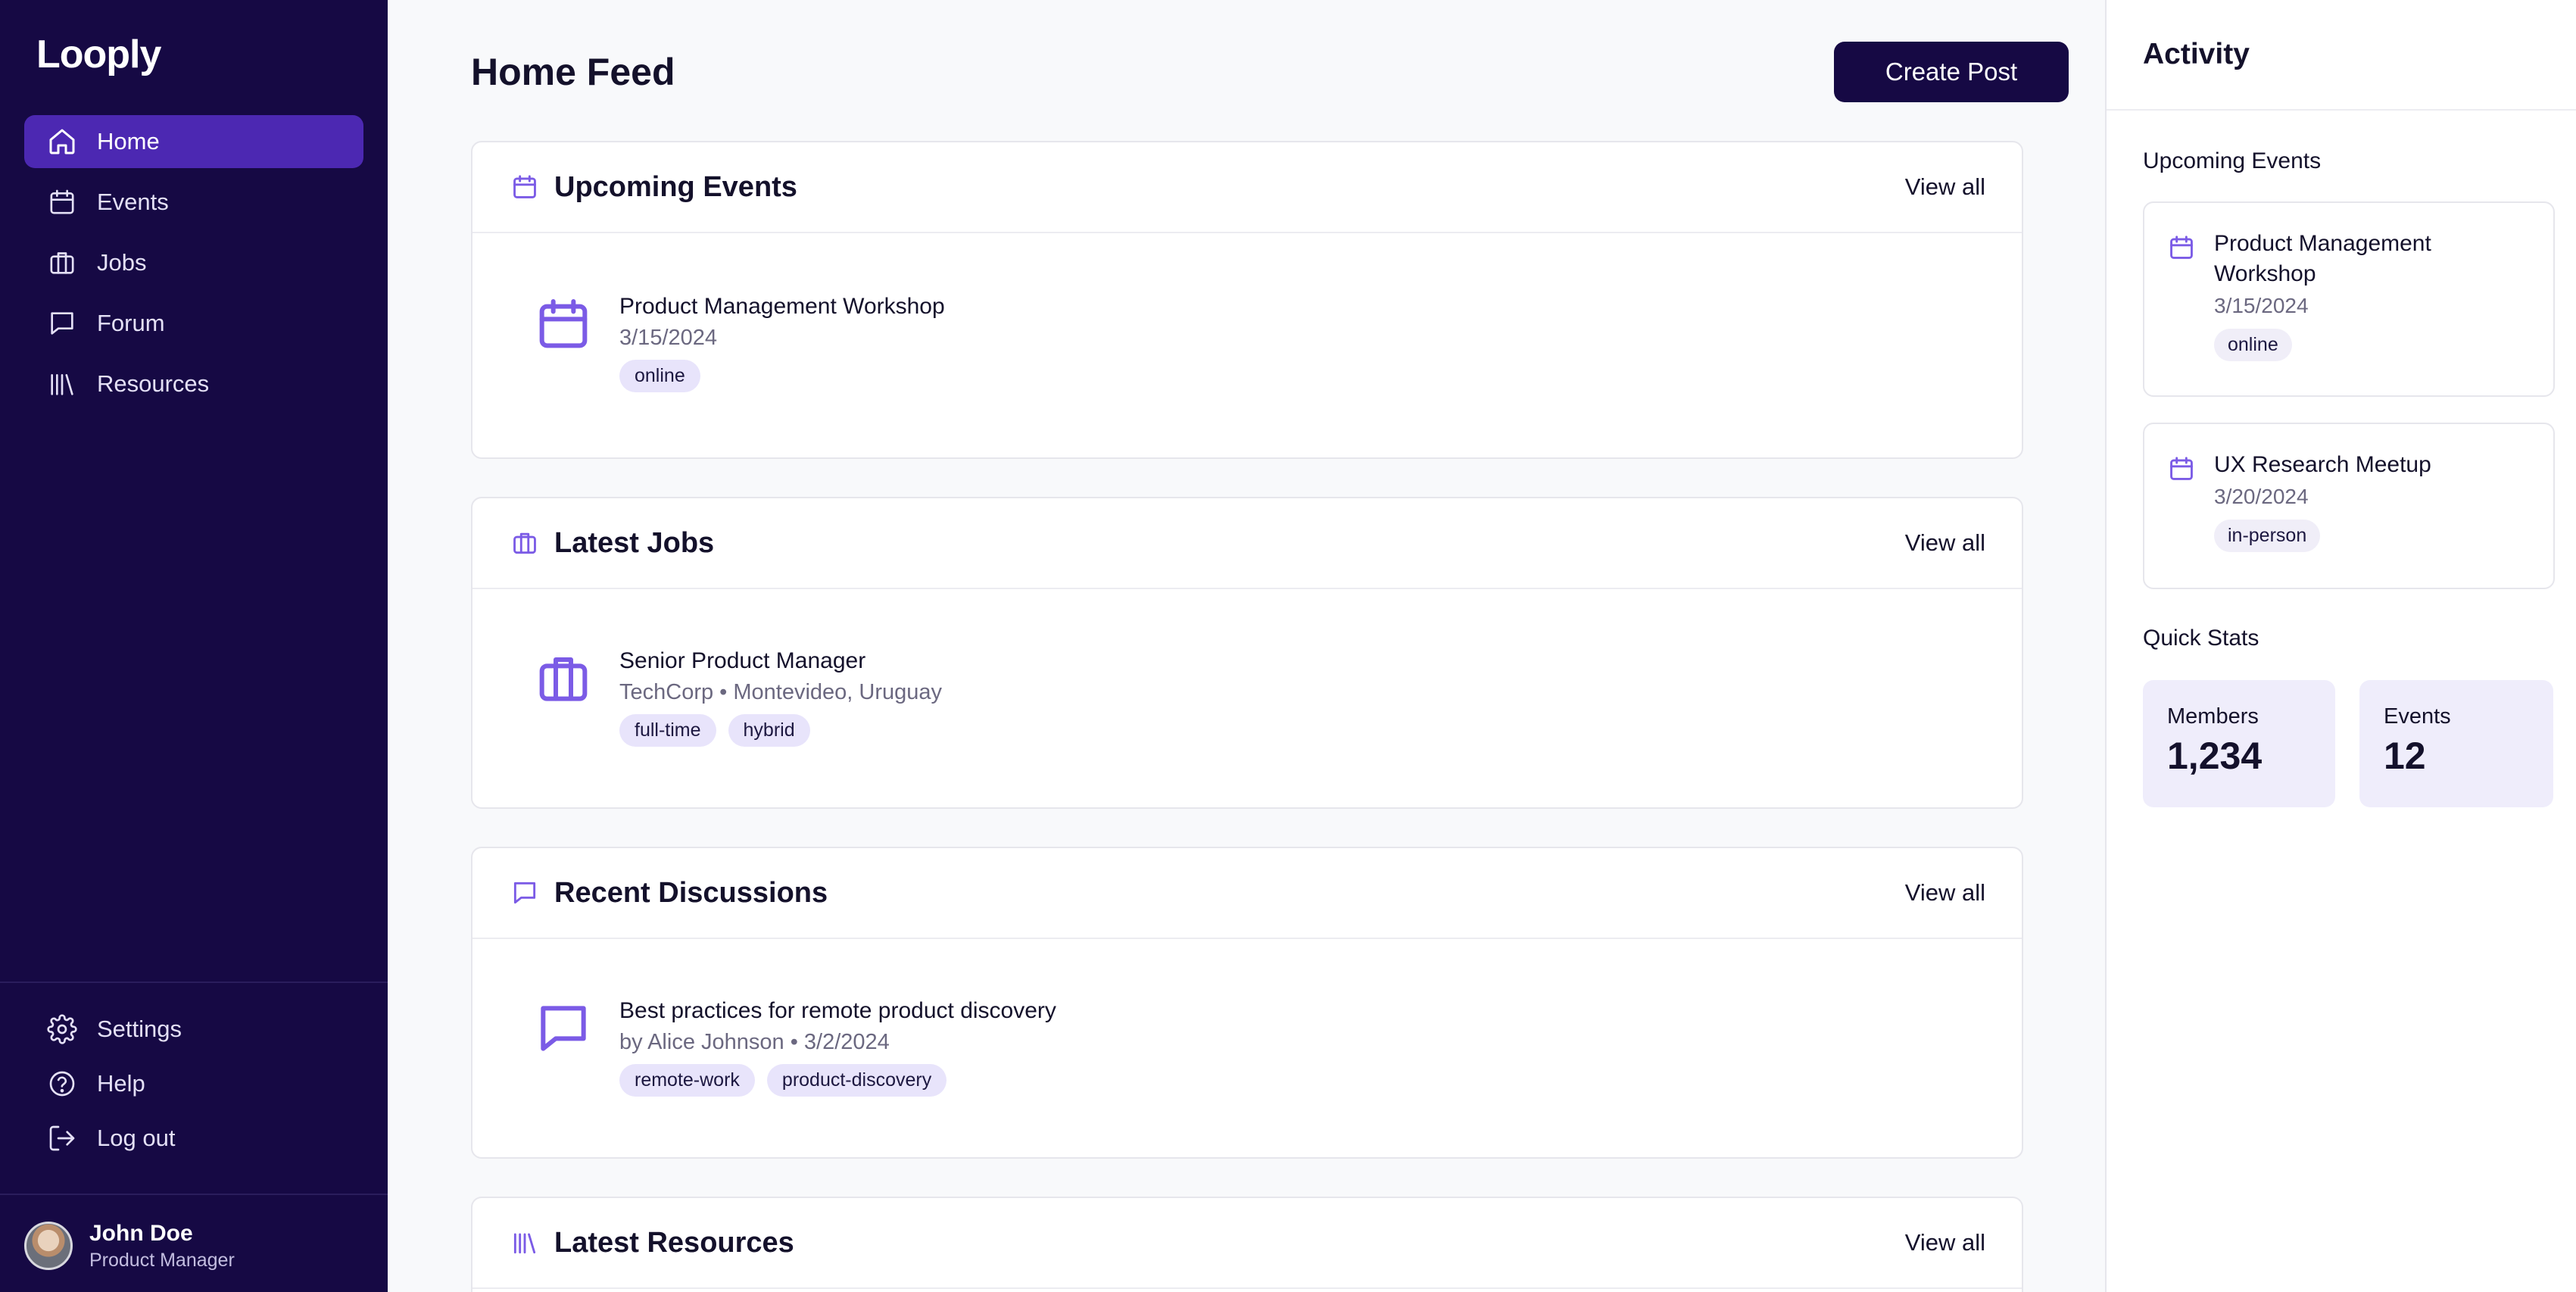 Image resolution: width=2576 pixels, height=1292 pixels. Describe the element at coordinates (193, 141) in the screenshot. I see `sidebar-item-home: Home` at that location.